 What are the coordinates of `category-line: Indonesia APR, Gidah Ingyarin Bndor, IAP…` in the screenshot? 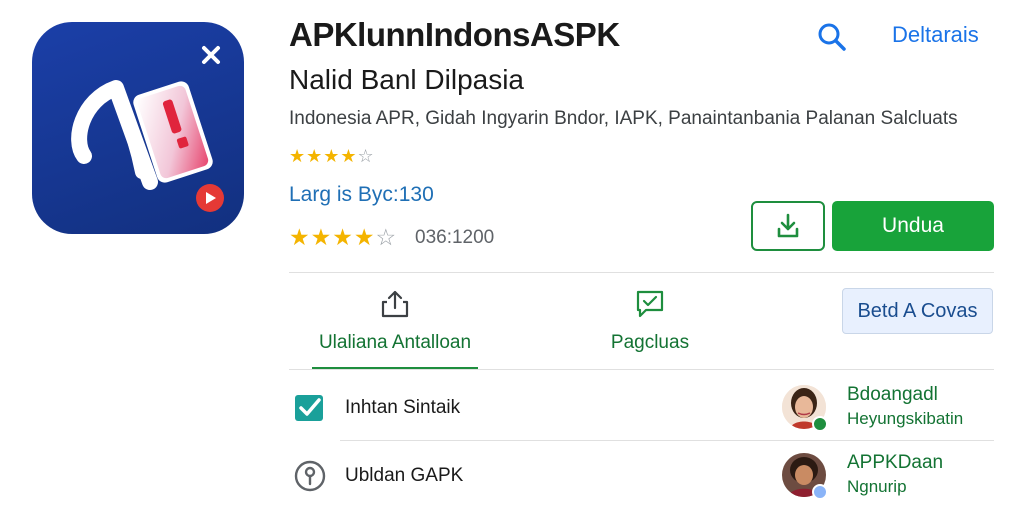 It's located at (623, 118).